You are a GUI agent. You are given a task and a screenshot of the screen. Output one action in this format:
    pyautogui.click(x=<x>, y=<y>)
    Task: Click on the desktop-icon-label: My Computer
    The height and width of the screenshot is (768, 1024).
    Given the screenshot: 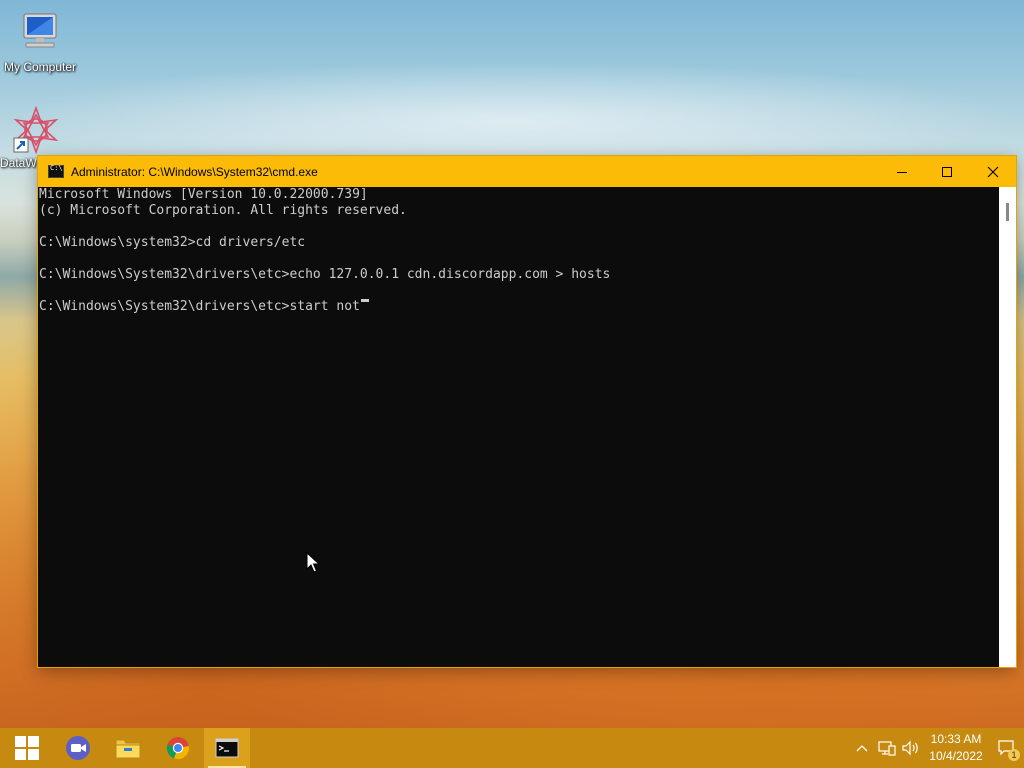 What is the action you would take?
    pyautogui.click(x=40, y=67)
    